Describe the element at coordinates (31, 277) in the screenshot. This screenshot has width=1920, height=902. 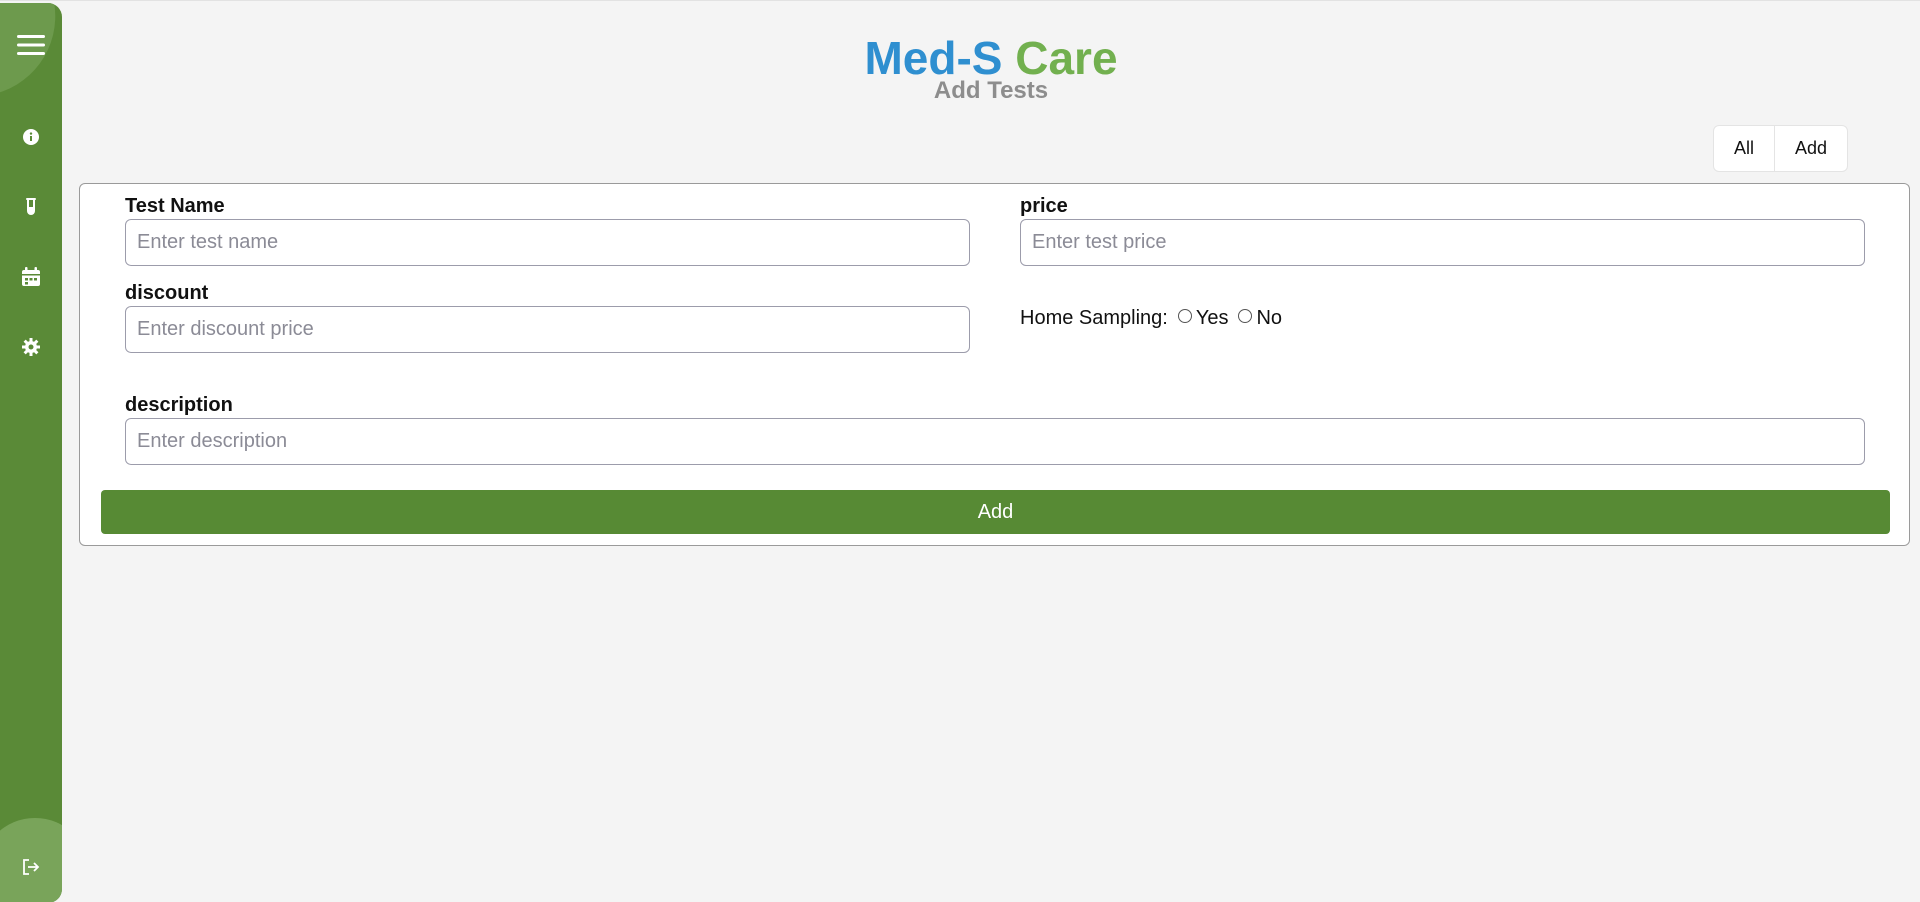
I see `calendar-icon` at that location.